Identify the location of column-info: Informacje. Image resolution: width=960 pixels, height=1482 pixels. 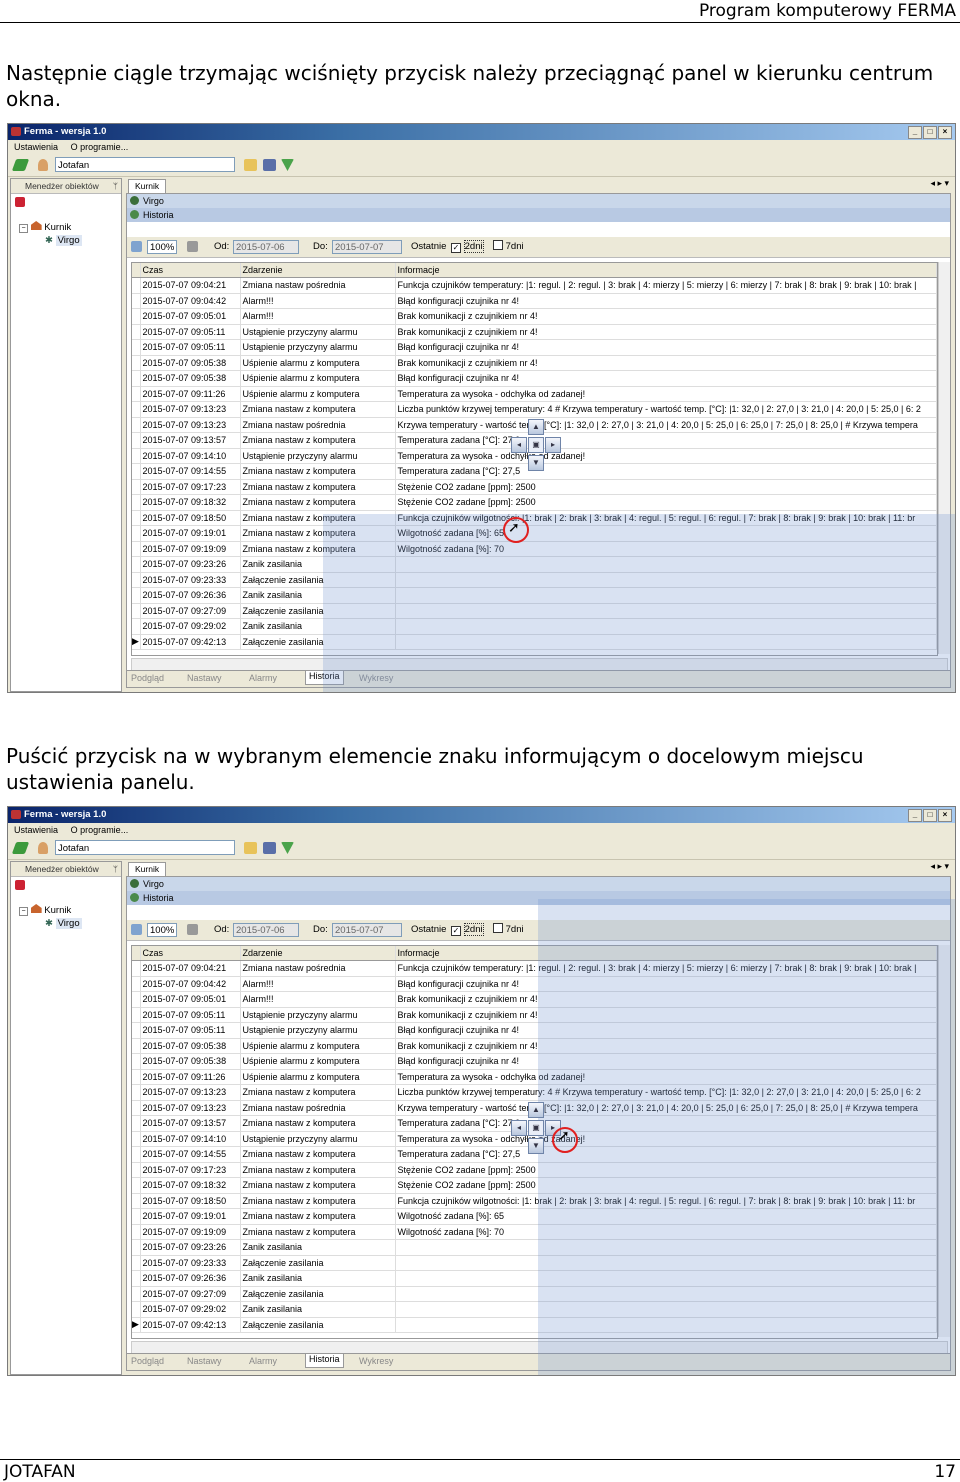
(666, 270).